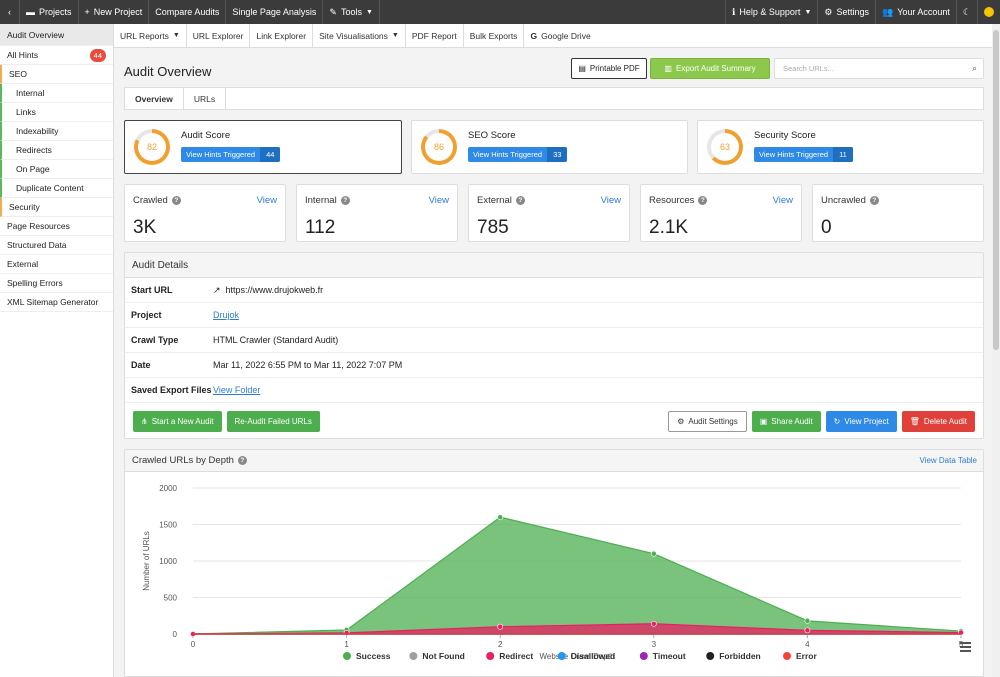 The width and height of the screenshot is (1000, 677). What do you see at coordinates (30, 12) in the screenshot?
I see `folder-icon: ▬` at bounding box center [30, 12].